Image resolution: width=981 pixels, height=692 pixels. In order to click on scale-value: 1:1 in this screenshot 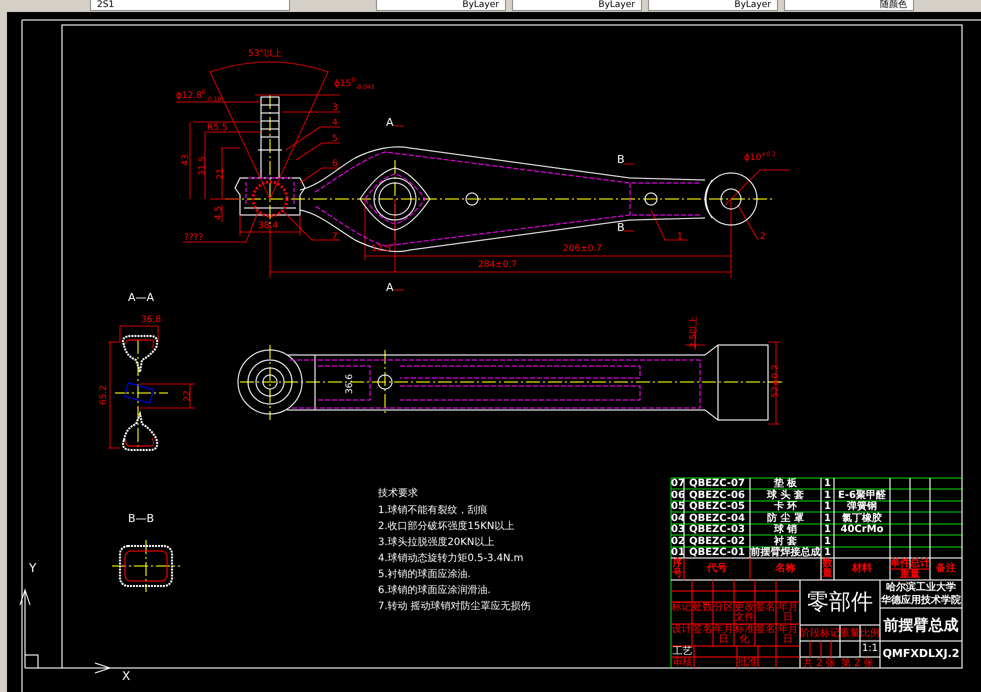, I will do `click(870, 649)`.